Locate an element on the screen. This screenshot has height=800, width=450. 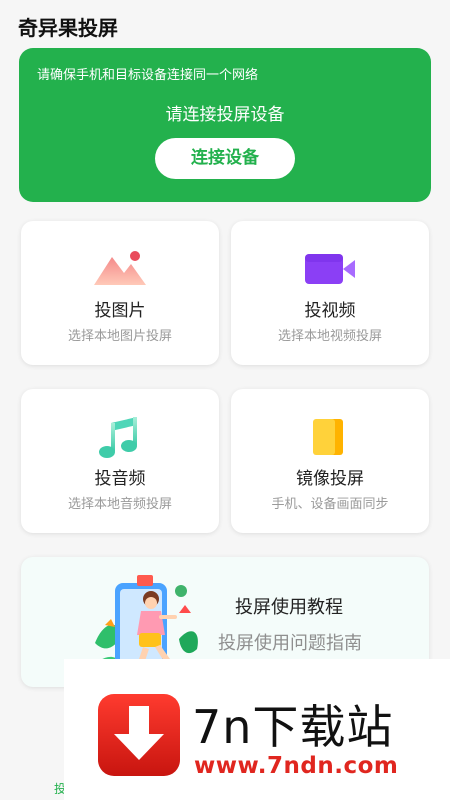
mirror-screen-icon is located at coordinates (328, 437).